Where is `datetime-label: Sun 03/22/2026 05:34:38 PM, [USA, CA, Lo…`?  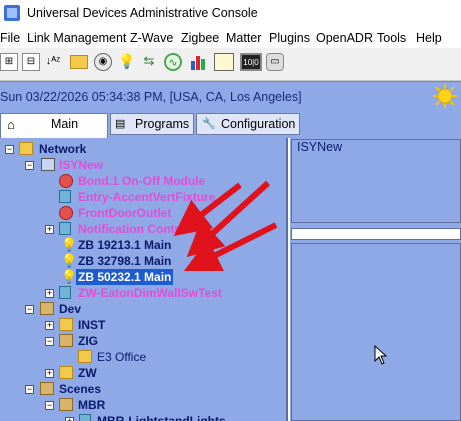 datetime-label: Sun 03/22/2026 05:34:38 PM, [USA, CA, Lo… is located at coordinates (151, 97).